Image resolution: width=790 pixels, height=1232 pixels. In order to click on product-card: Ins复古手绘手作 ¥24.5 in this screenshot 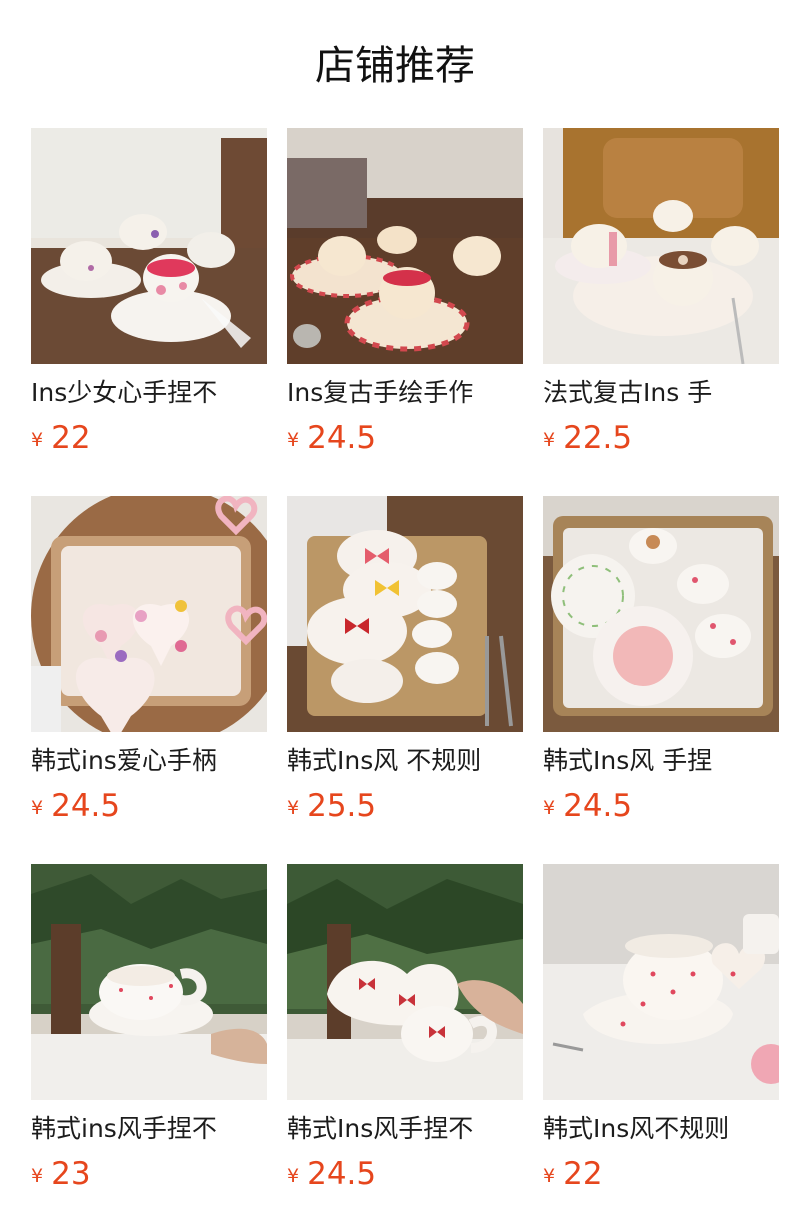, I will do `click(405, 292)`.